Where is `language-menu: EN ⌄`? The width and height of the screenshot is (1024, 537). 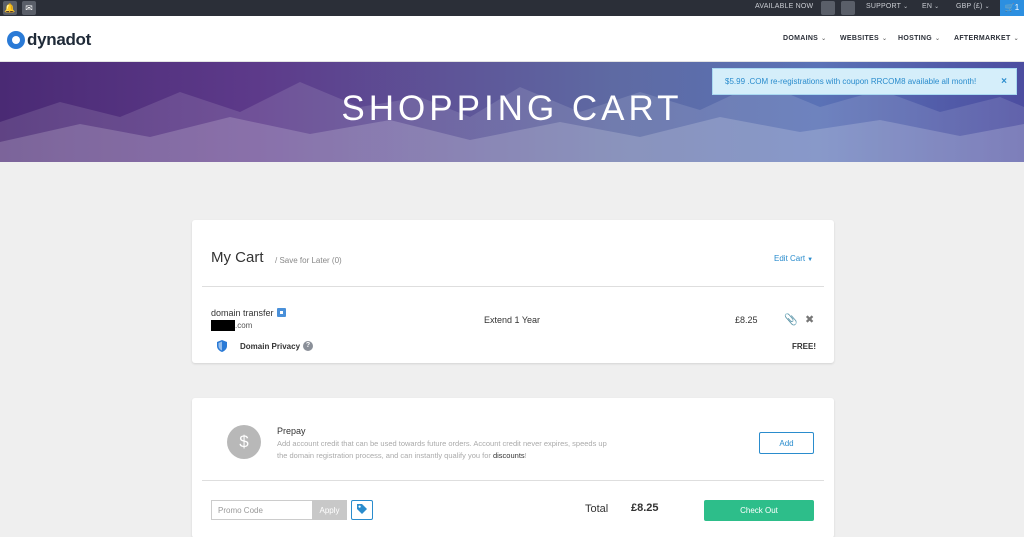
language-menu: EN ⌄ is located at coordinates (930, 6).